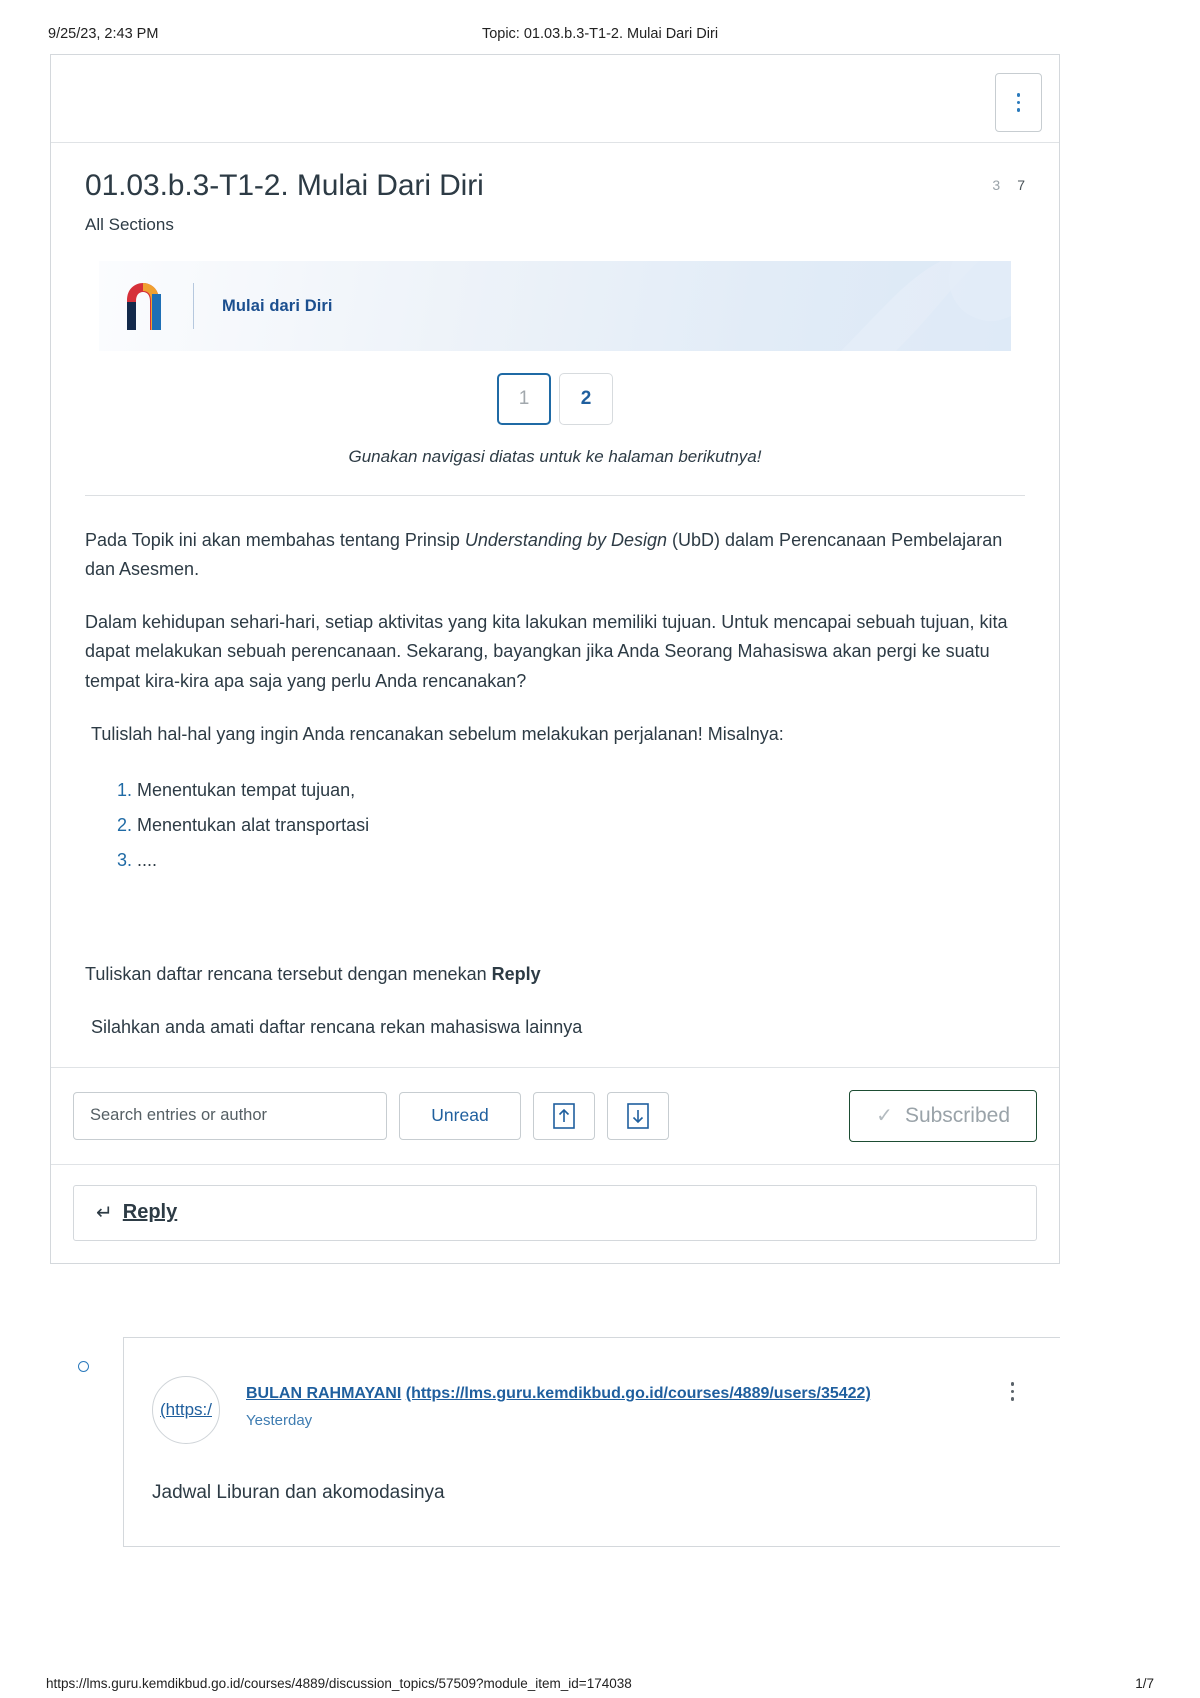 The height and width of the screenshot is (1698, 1200). Describe the element at coordinates (277, 305) in the screenshot. I see `banner-label: Mulai dari Diri` at that location.